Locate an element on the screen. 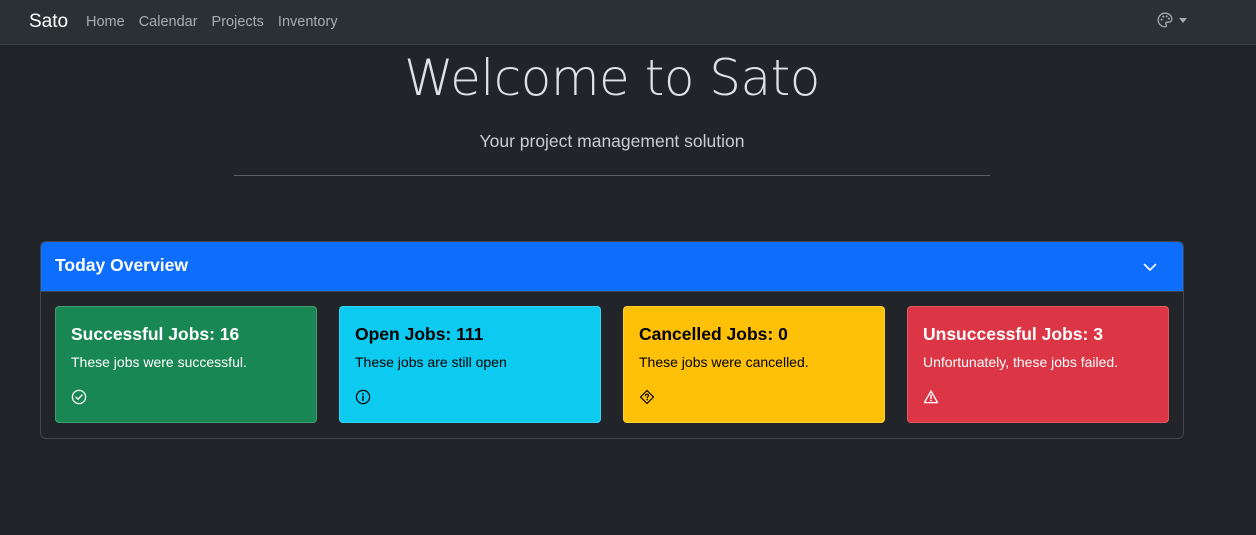 The height and width of the screenshot is (535, 1256). open-jobs-tile: Open Jobs: 111 These jobs are still open is located at coordinates (470, 364).